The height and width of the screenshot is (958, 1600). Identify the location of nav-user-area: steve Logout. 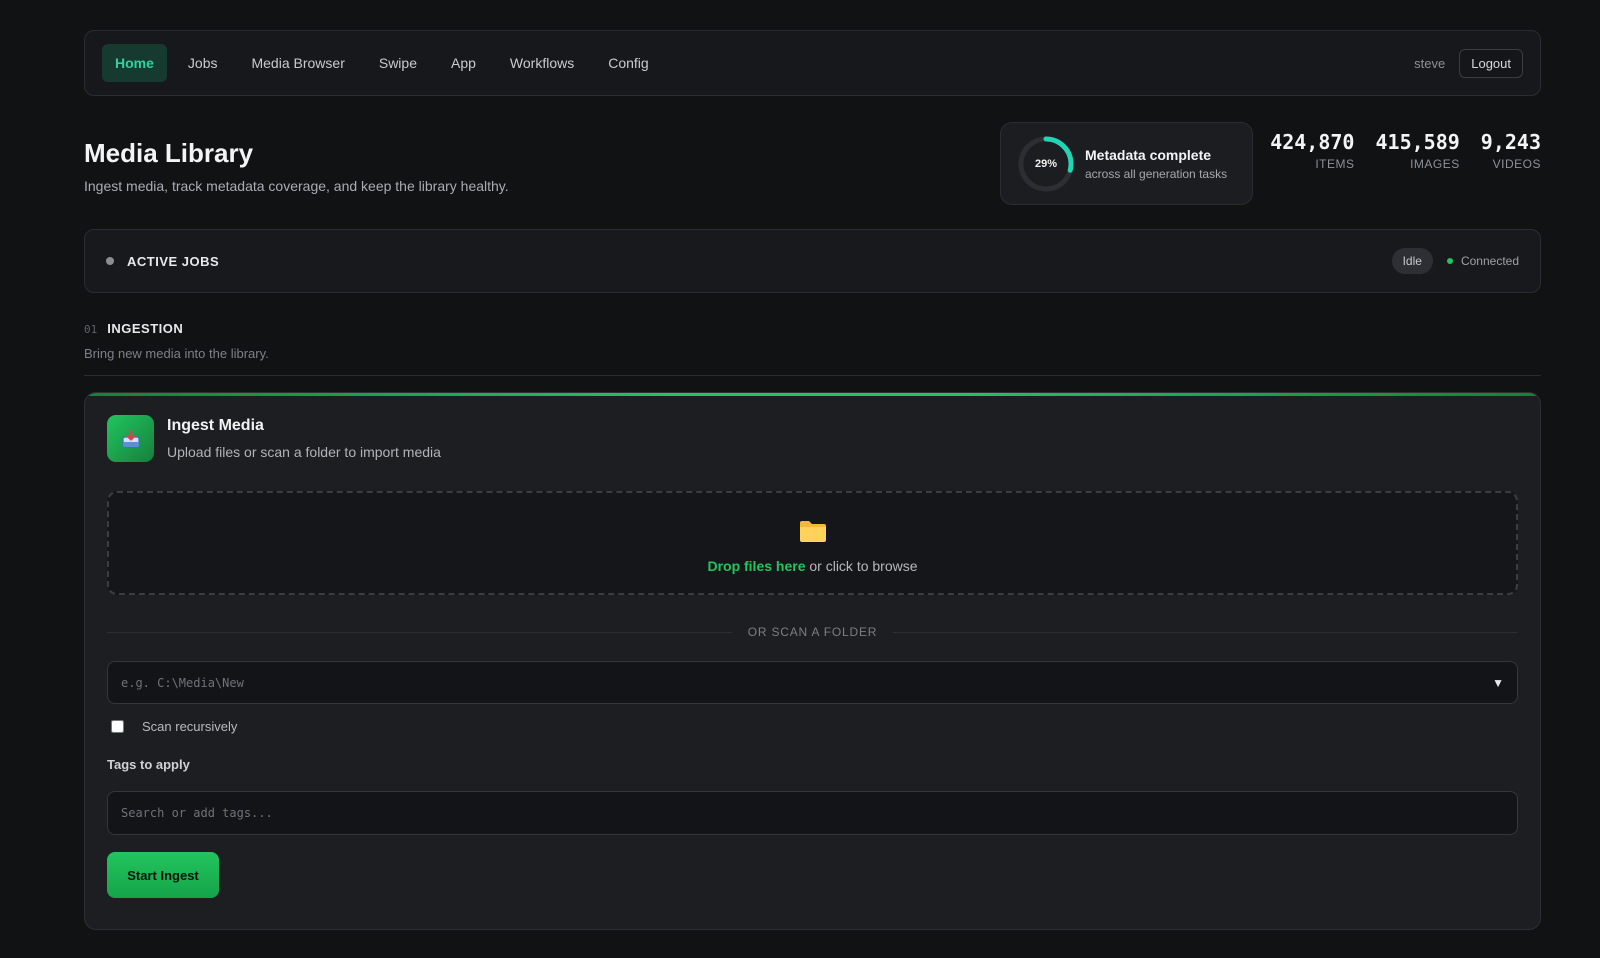
(1468, 63).